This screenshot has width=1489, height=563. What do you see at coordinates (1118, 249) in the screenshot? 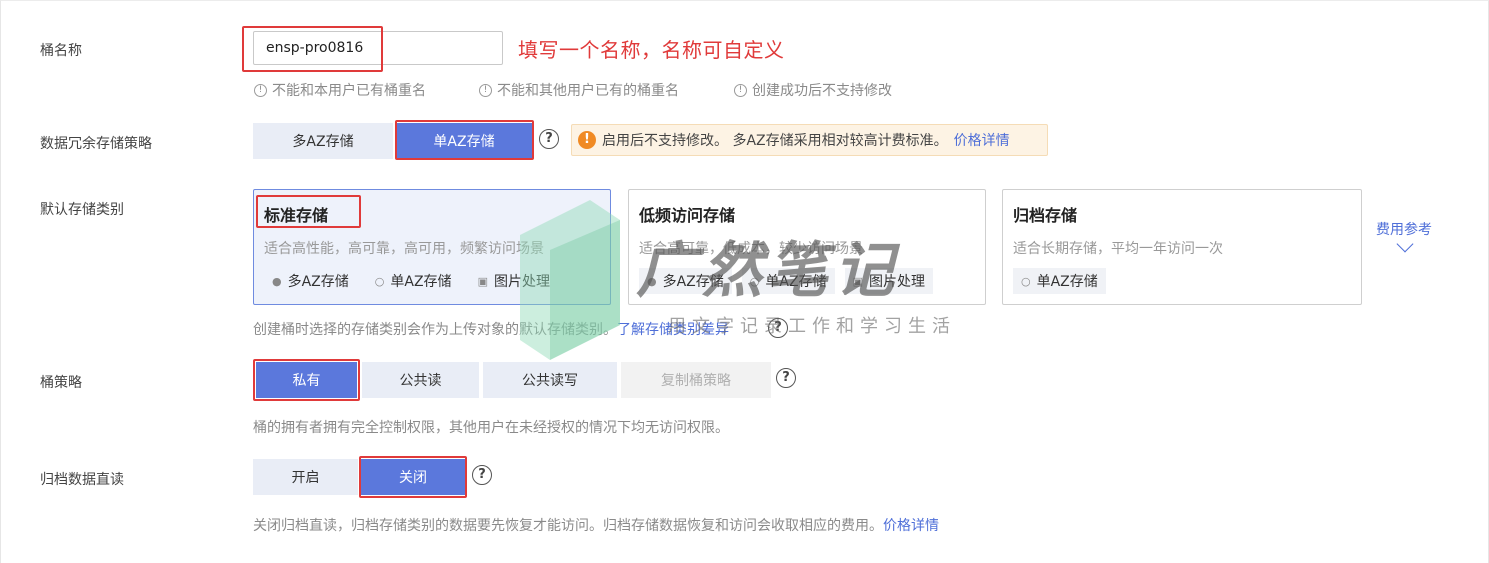
I see `card-desc: 适合长期存储，平均一年访问一次` at bounding box center [1118, 249].